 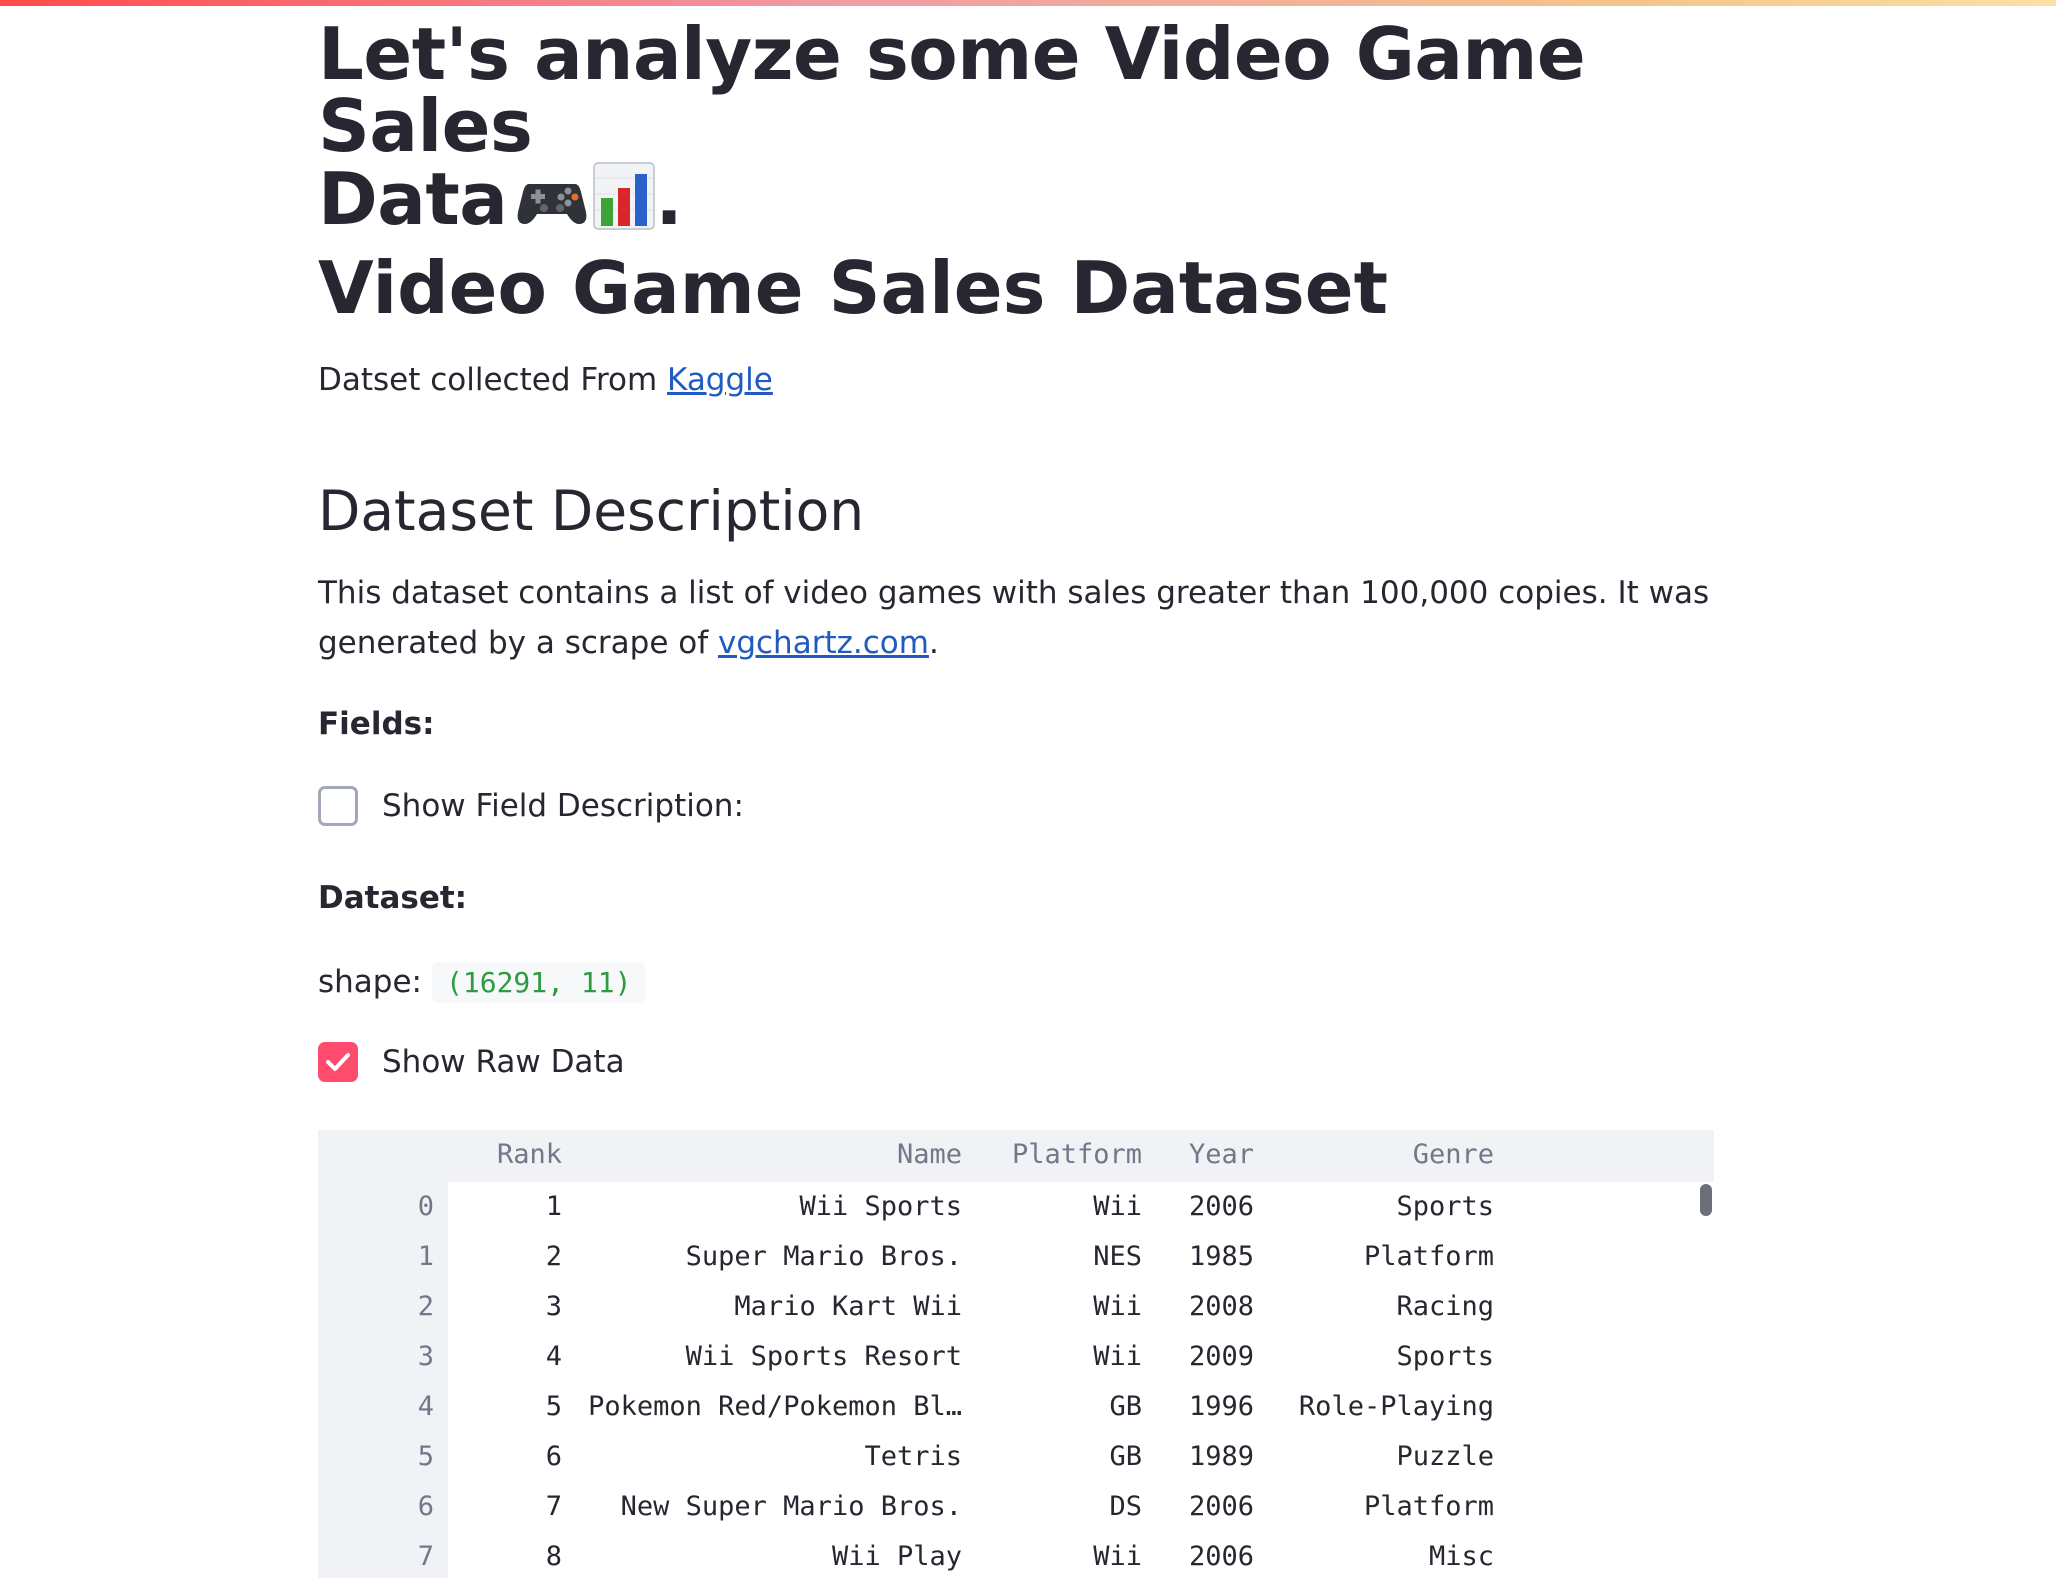 What do you see at coordinates (413, 199) in the screenshot?
I see `page-title-line2: Data` at bounding box center [413, 199].